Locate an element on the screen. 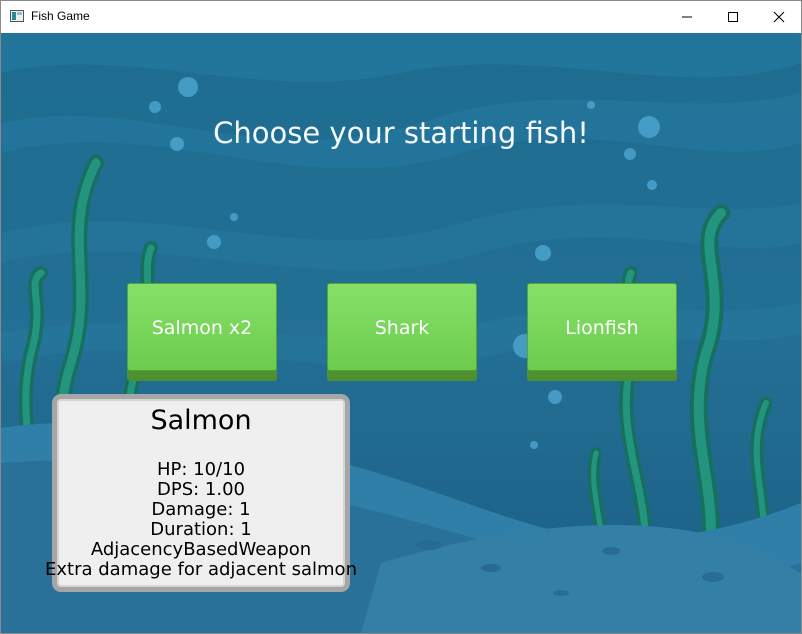 This screenshot has height=634, width=802. close-icon is located at coordinates (779, 17).